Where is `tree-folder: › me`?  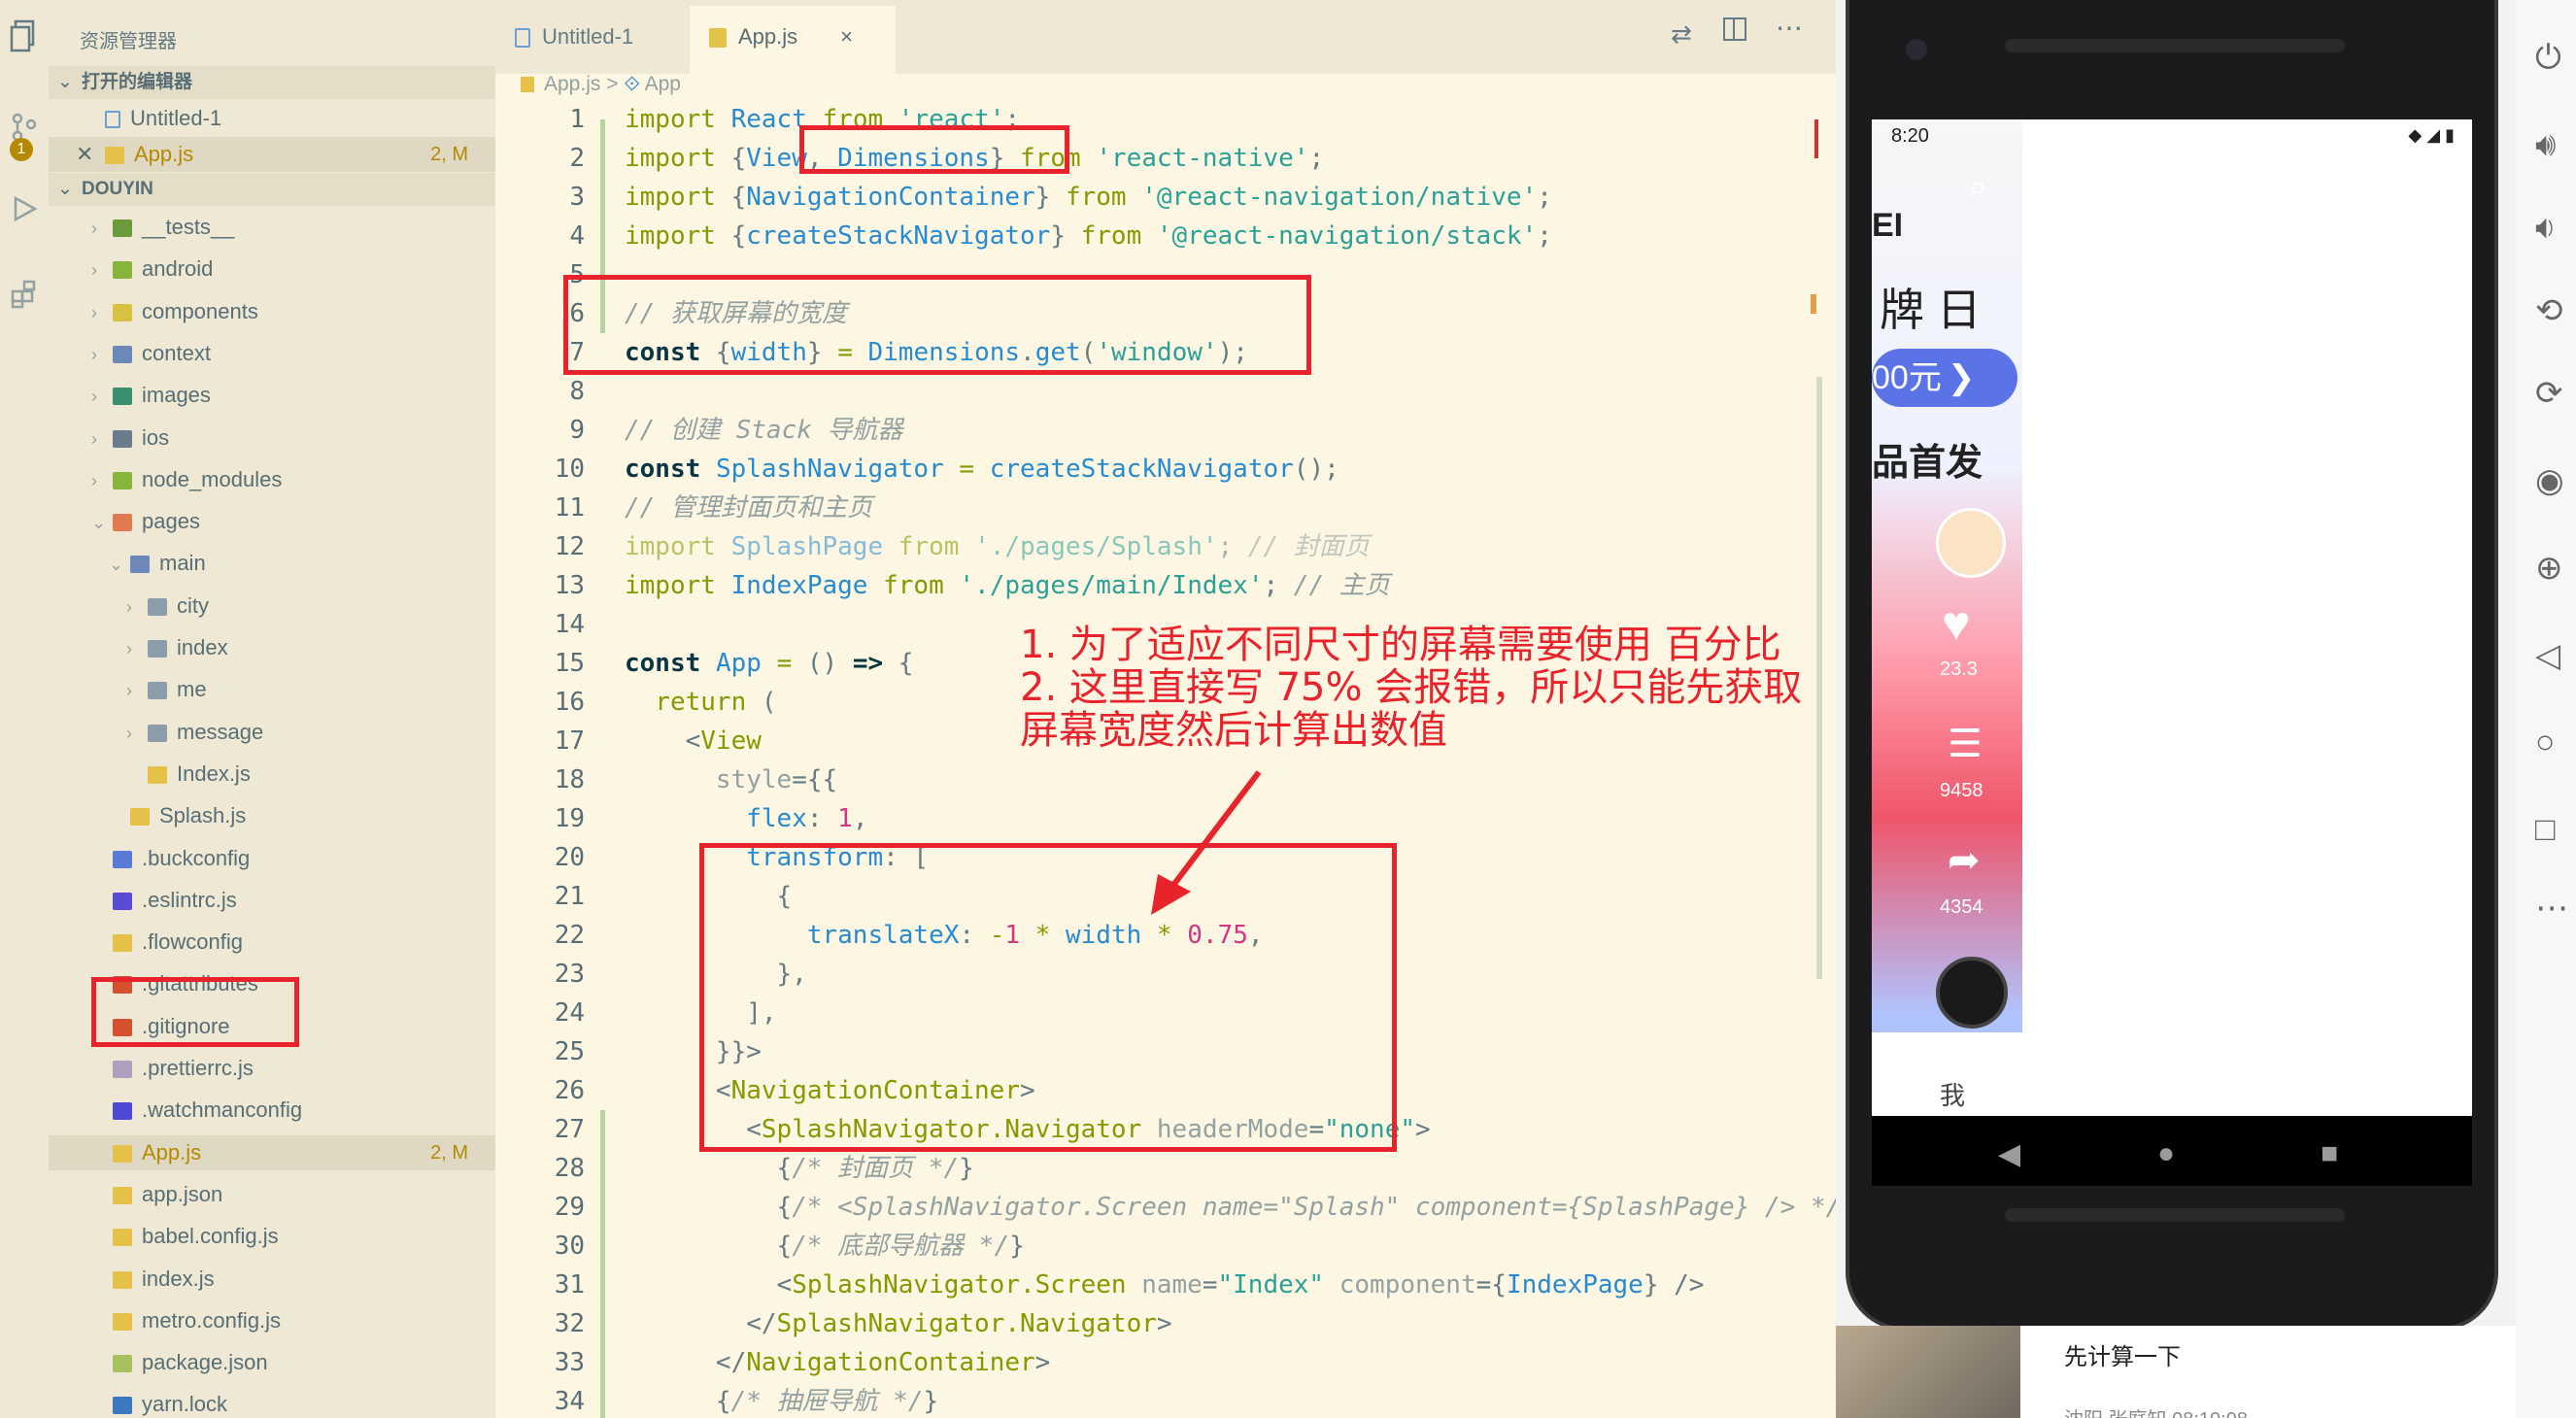 tree-folder: › me is located at coordinates (272, 689).